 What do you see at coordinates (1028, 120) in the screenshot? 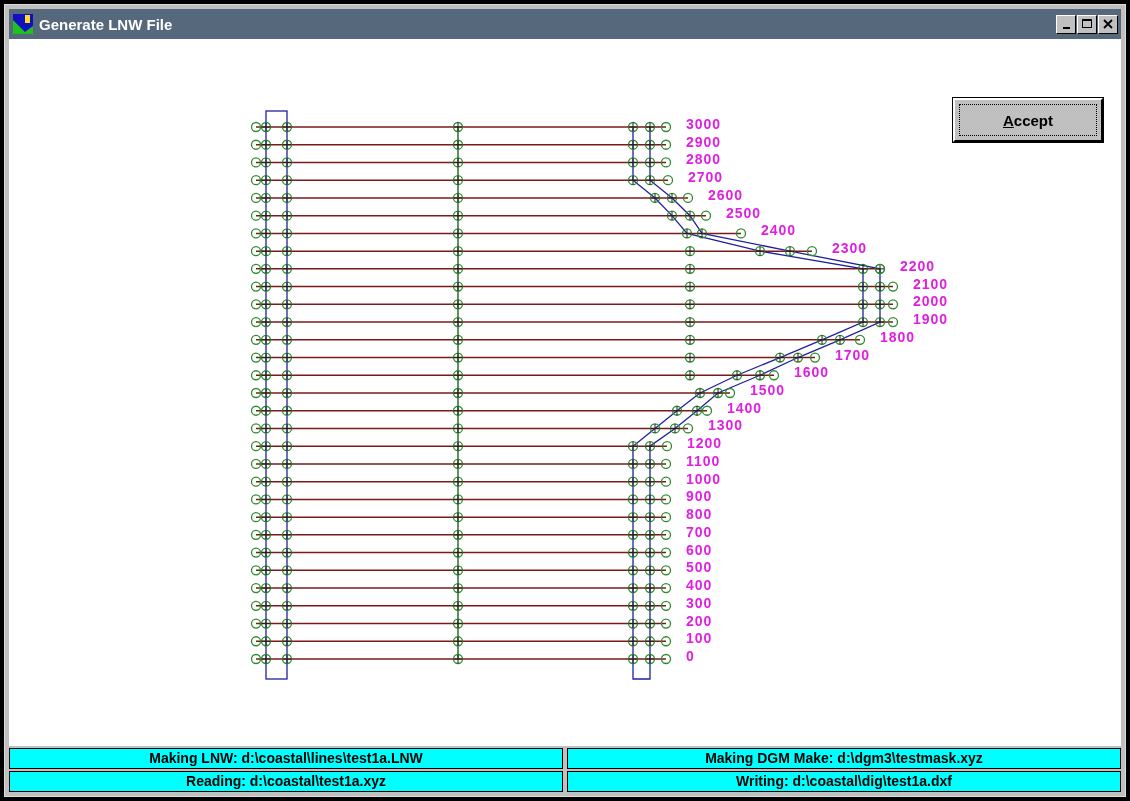
I see `accept-button: Accept` at bounding box center [1028, 120].